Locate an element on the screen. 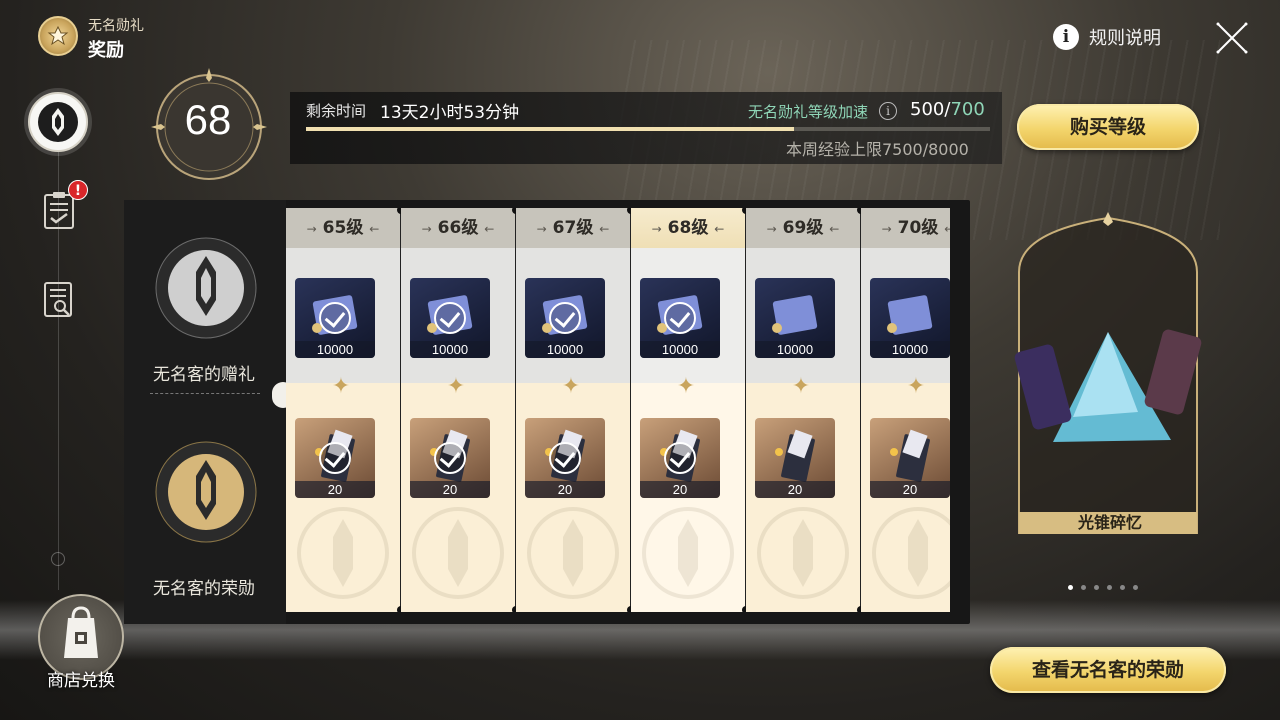 The width and height of the screenshot is (1280, 720). track-separator is located at coordinates (205, 393).